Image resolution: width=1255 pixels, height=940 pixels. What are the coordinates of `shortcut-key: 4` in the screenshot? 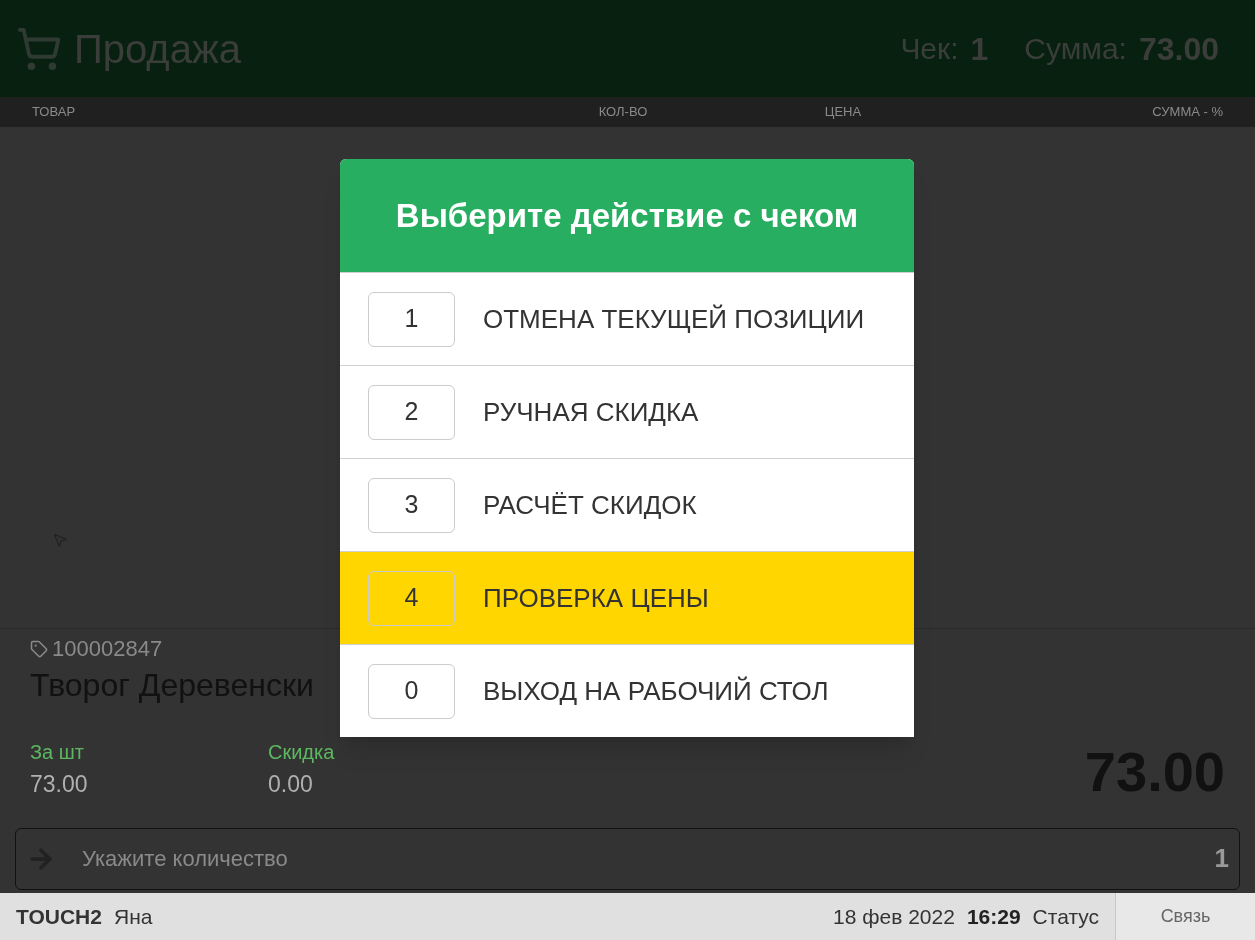 It's located at (411, 598).